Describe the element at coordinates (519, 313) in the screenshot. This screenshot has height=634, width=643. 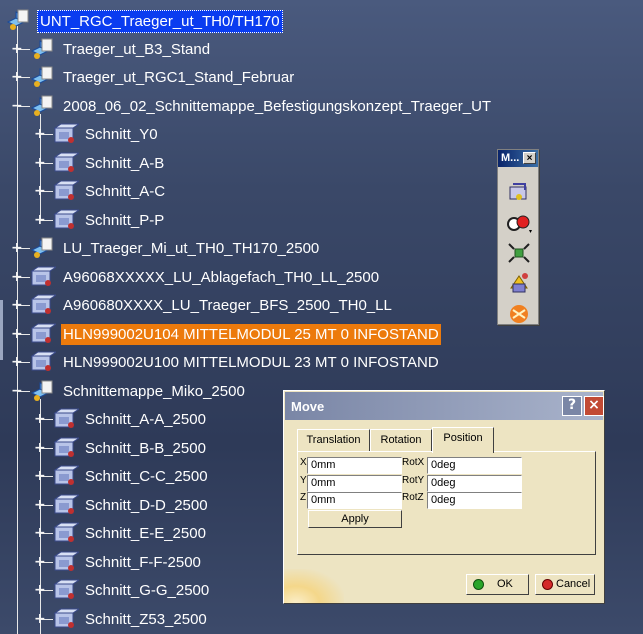
I see `smart-move-icon` at that location.